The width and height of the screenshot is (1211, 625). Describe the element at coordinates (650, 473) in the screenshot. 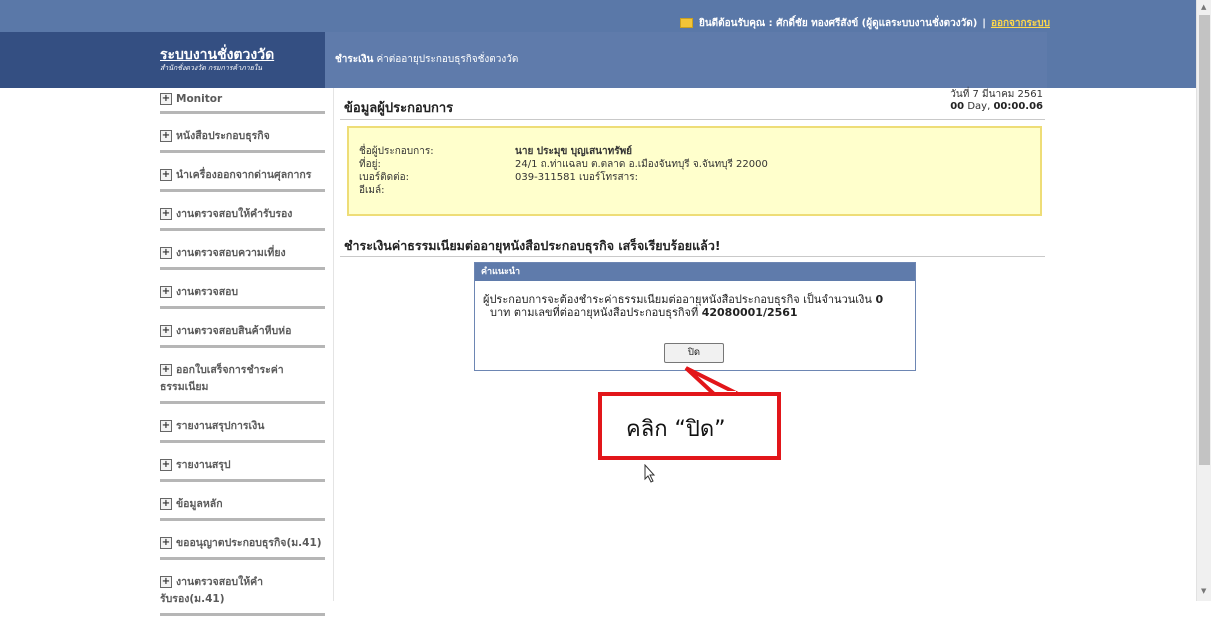

I see `mouse-cursor-icon` at that location.